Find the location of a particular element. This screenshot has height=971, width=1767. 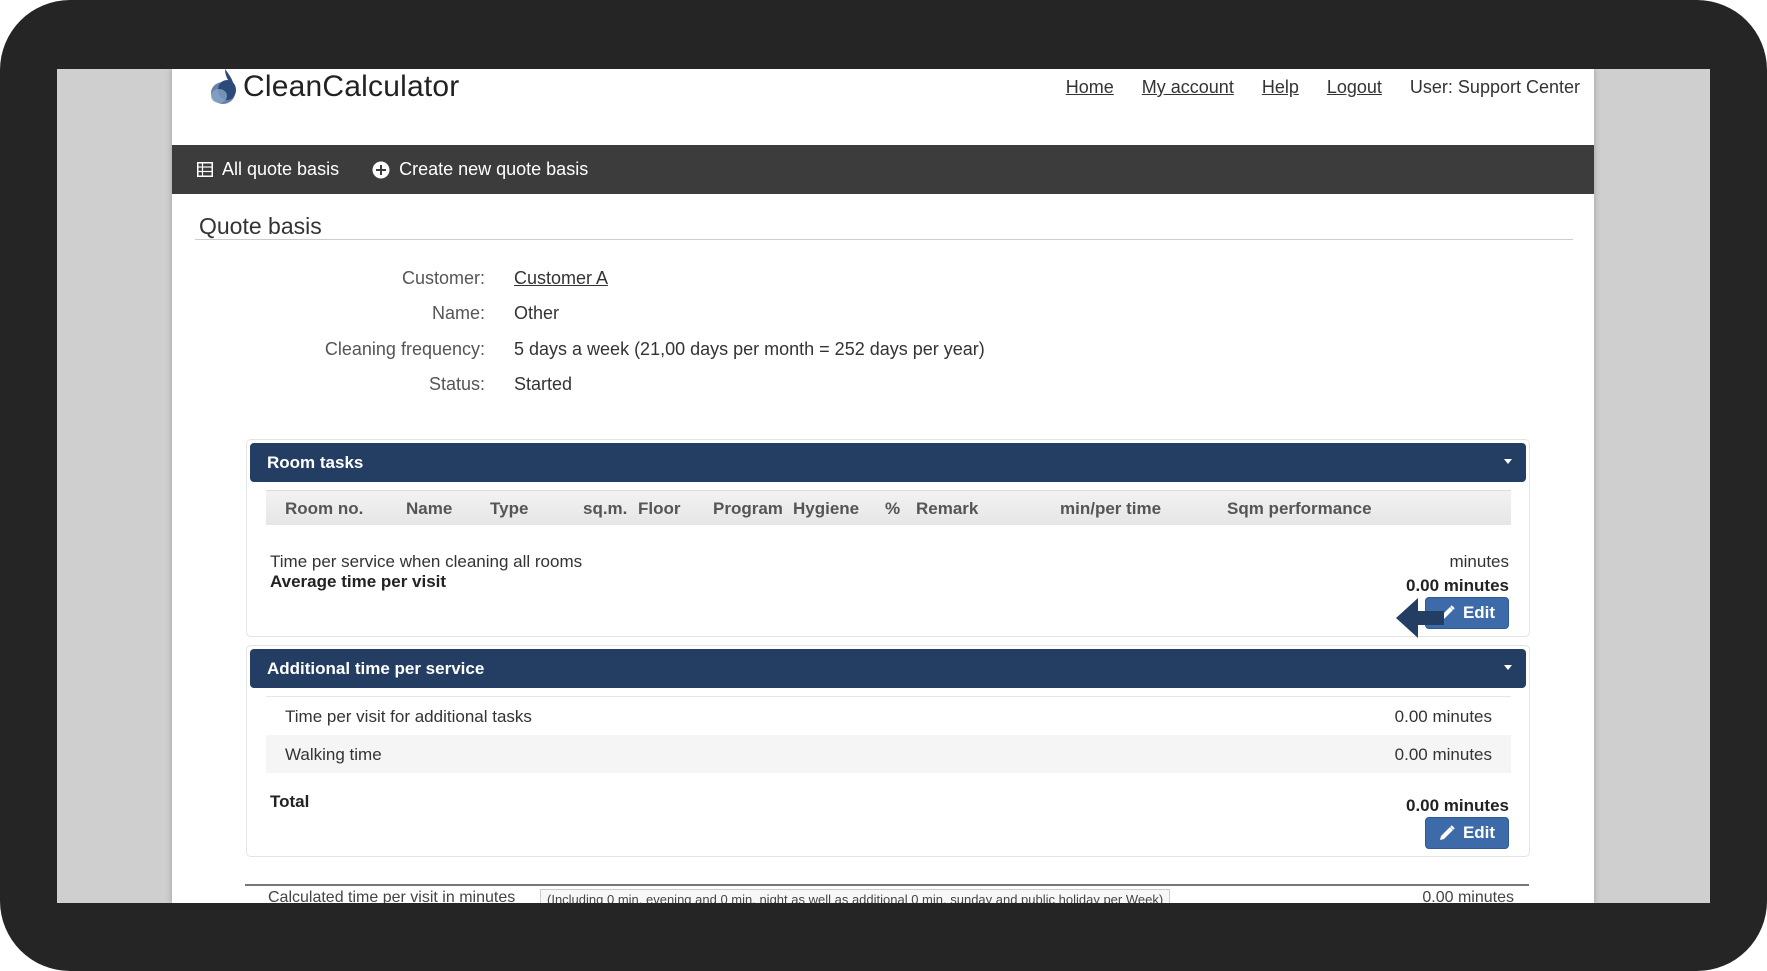

col-sqm-performance: Sqm performance is located at coordinates (1299, 509).